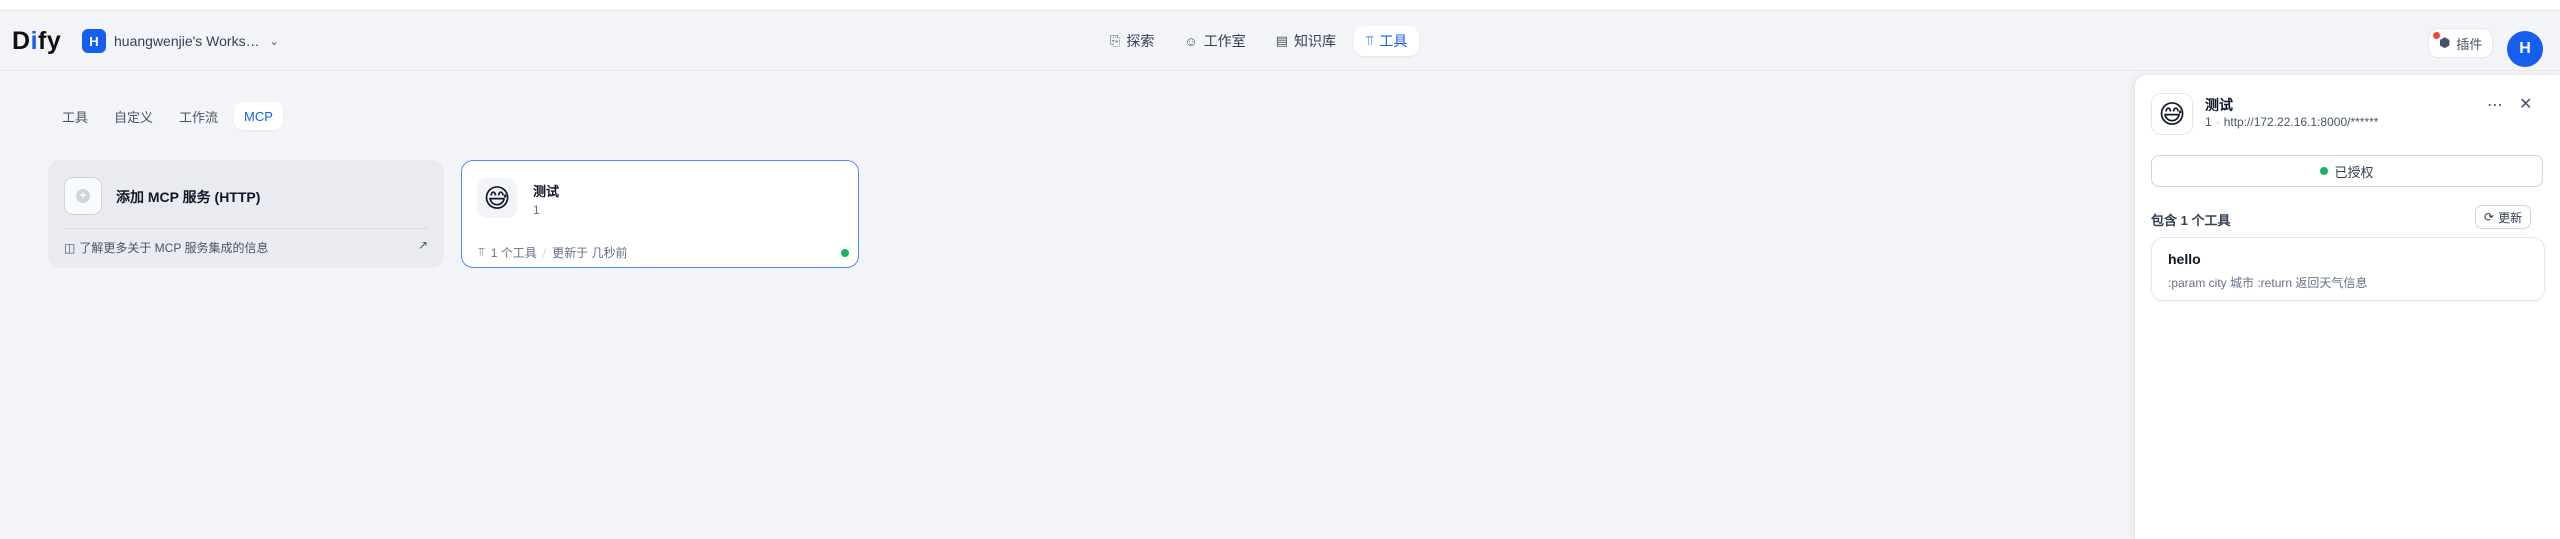  Describe the element at coordinates (198, 116) in the screenshot. I see `tab-workflow: 工作流` at that location.